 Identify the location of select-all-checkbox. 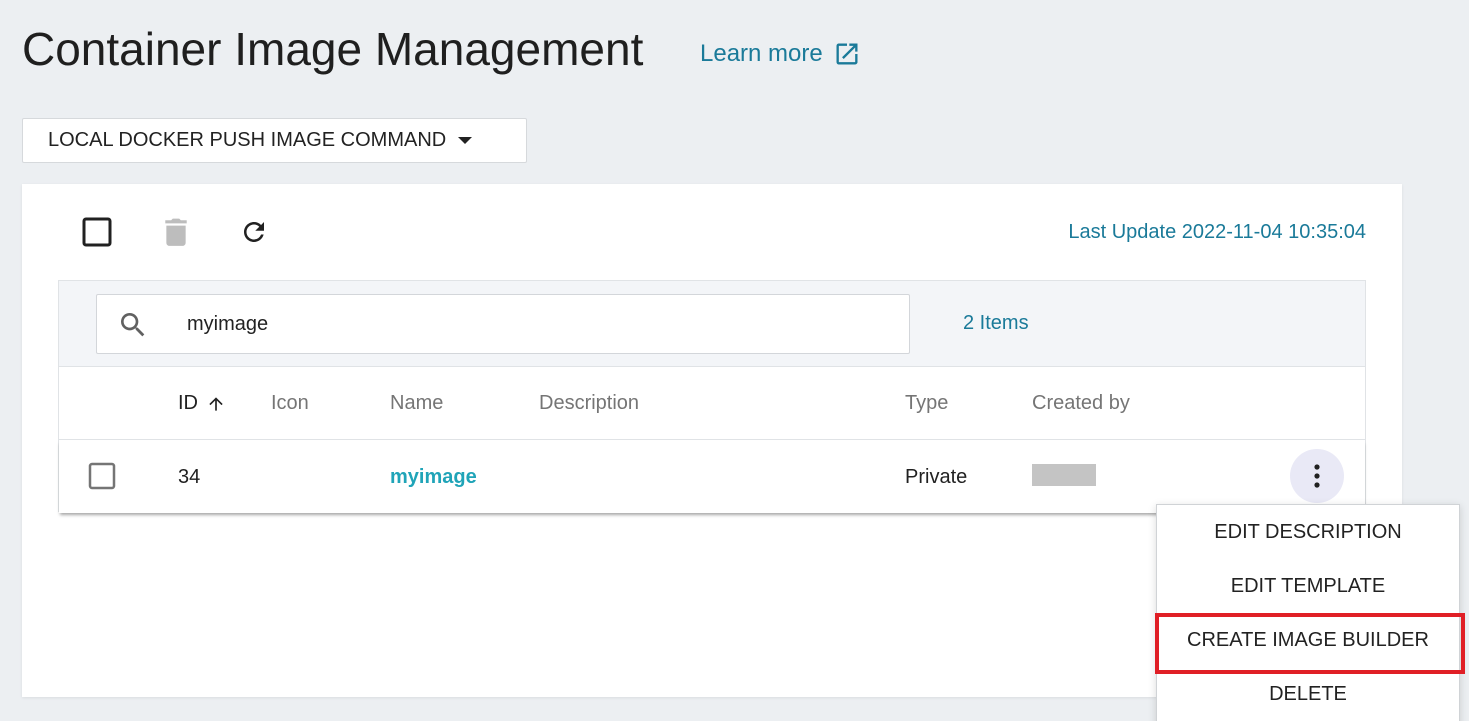
(97, 232).